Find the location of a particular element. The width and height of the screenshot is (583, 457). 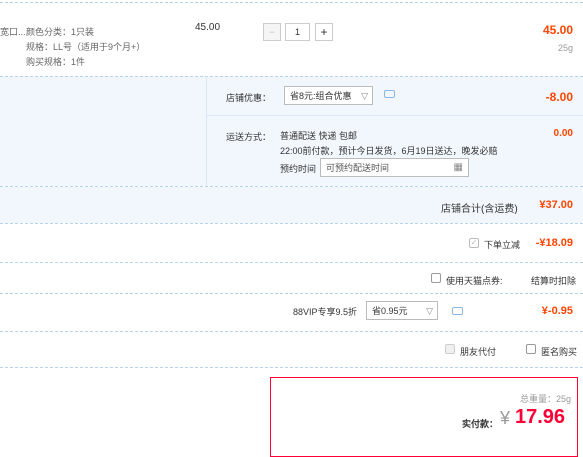

band-inner-divider is located at coordinates (394, 115).